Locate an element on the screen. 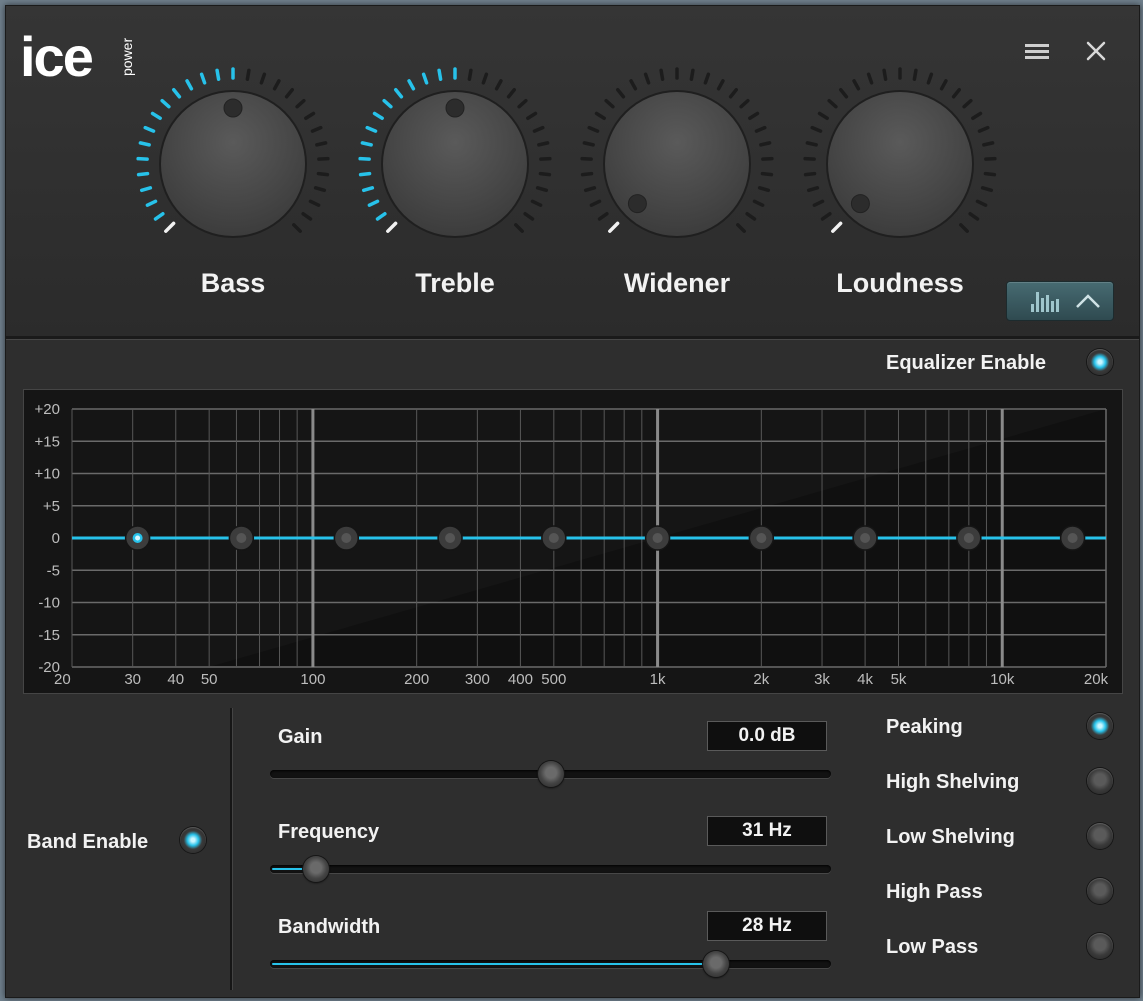 The height and width of the screenshot is (1001, 1143). frequency-value-field: 31 Hz is located at coordinates (767, 831).